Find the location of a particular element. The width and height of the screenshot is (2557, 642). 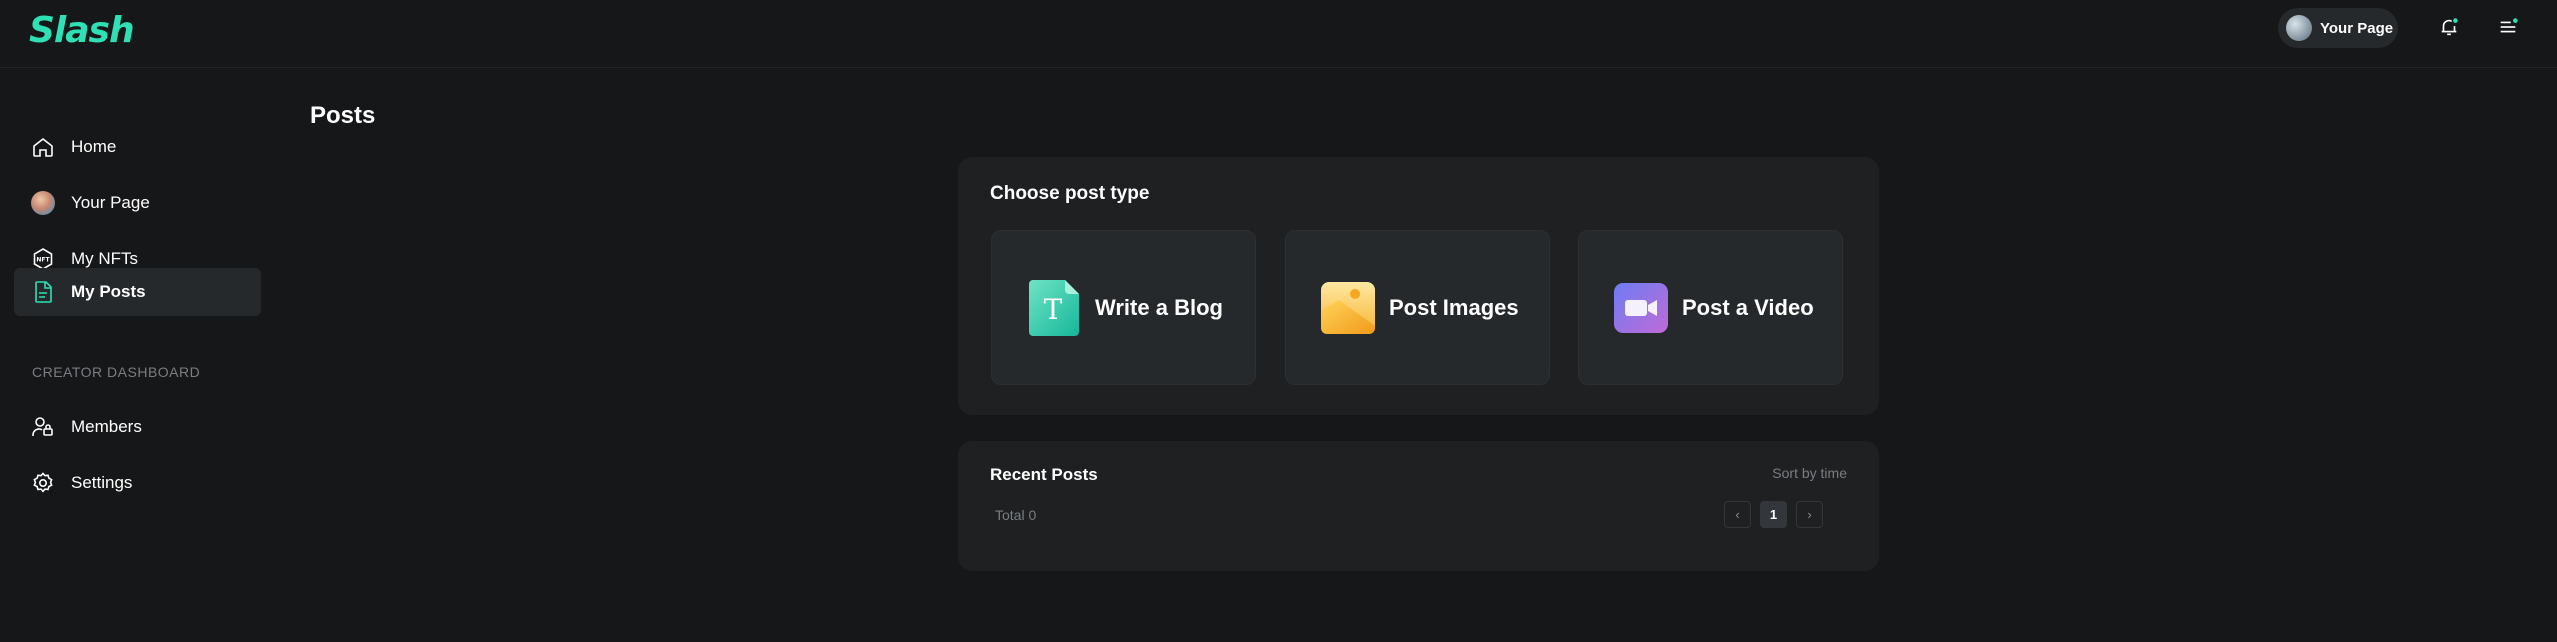

sidebar-item-label: My NFTs is located at coordinates (105, 258).